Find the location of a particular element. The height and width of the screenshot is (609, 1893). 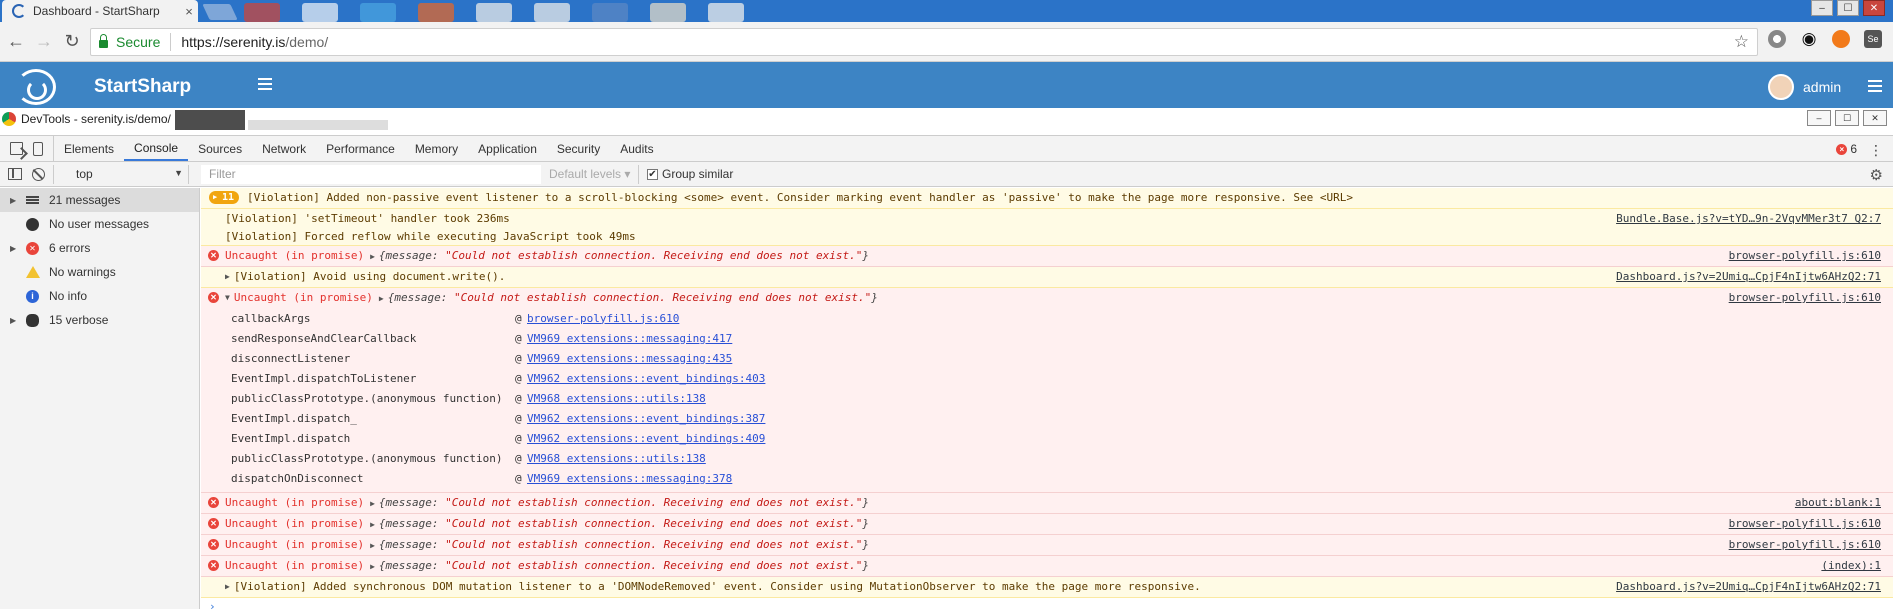

sidebar-item-info: i No info is located at coordinates (99, 296).